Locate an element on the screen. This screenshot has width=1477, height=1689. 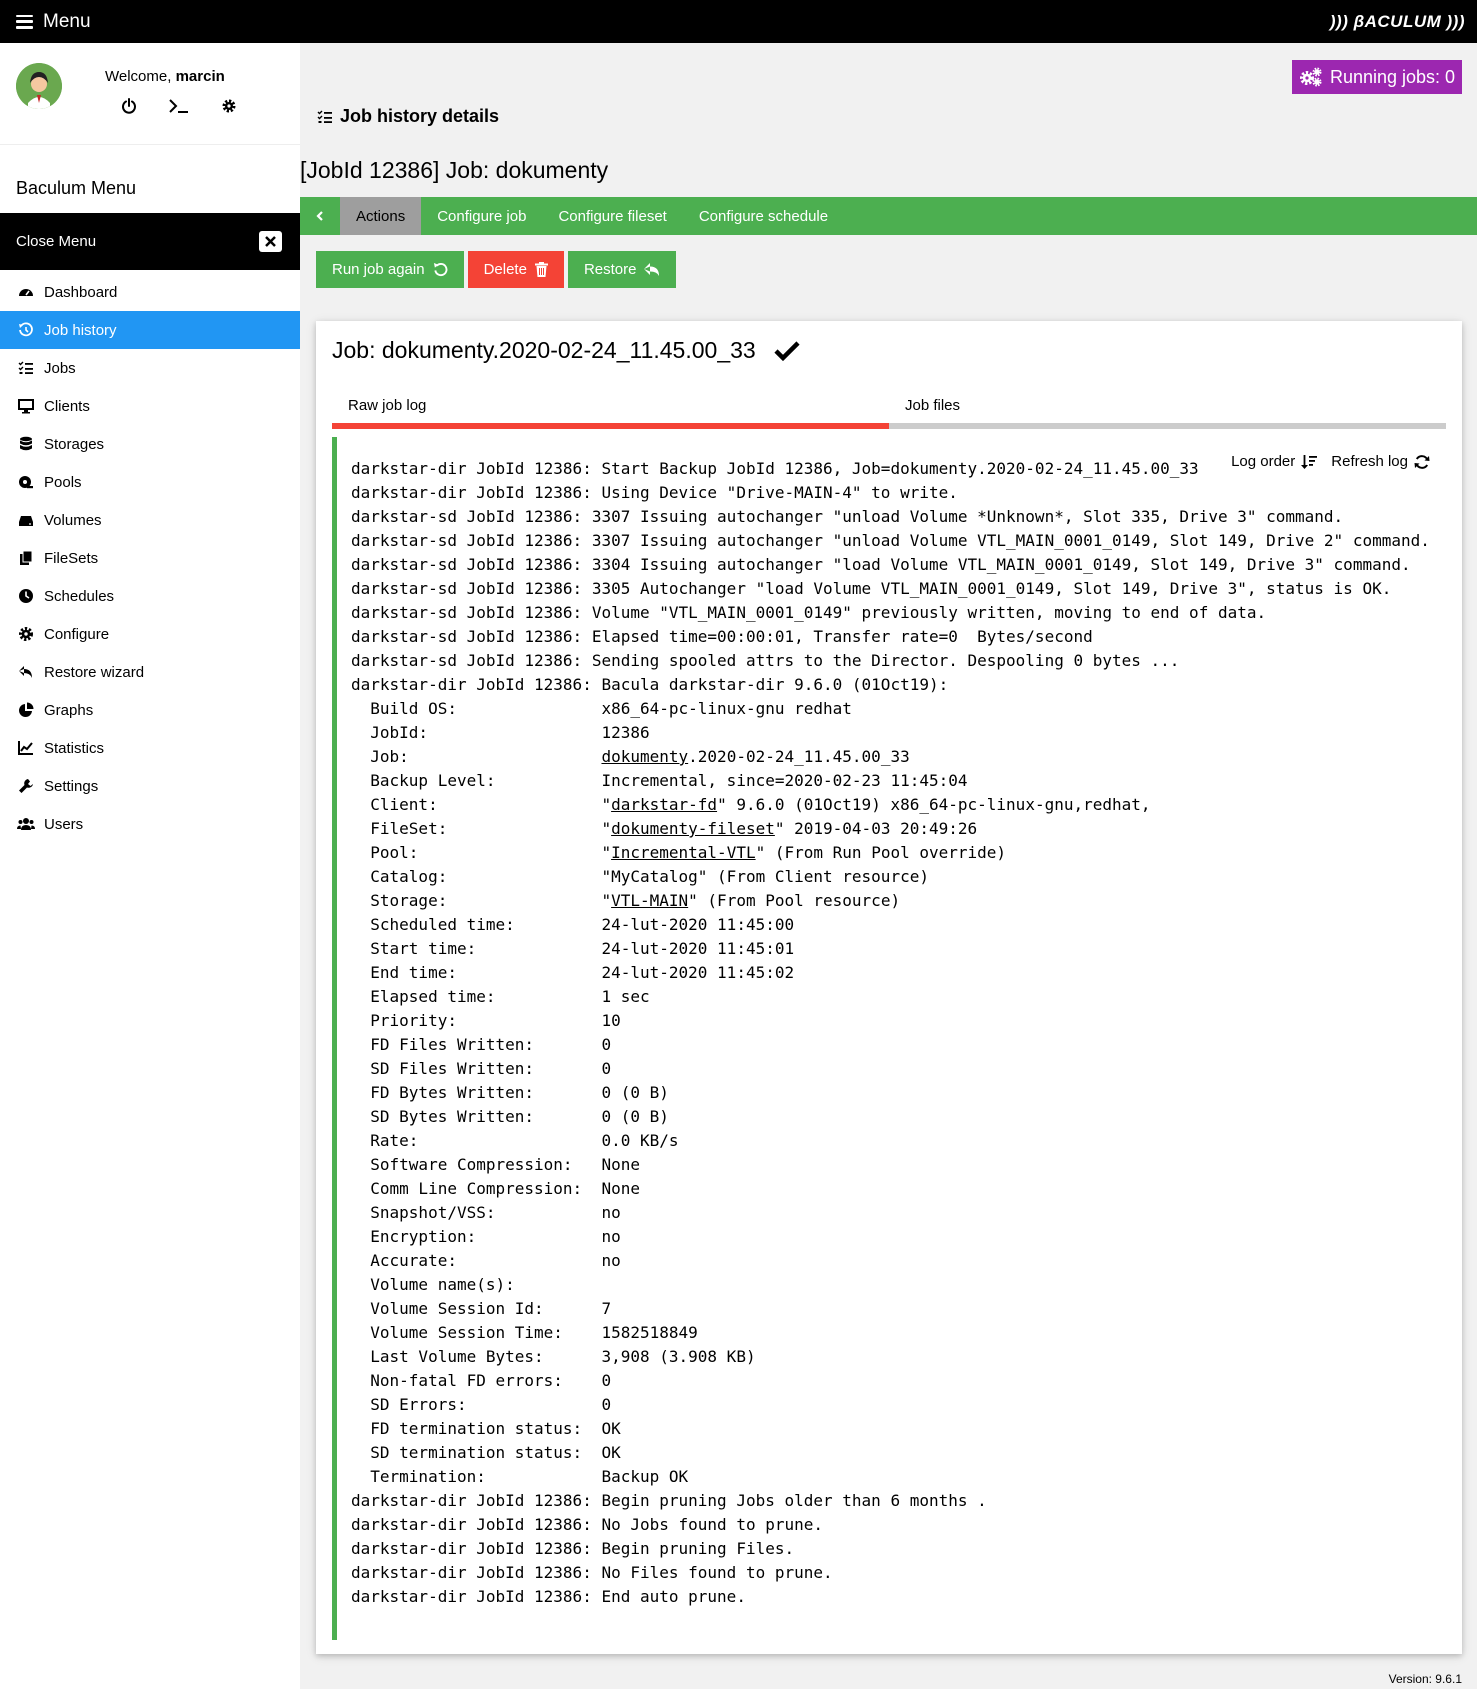
pie-chart-icon is located at coordinates (26, 710).